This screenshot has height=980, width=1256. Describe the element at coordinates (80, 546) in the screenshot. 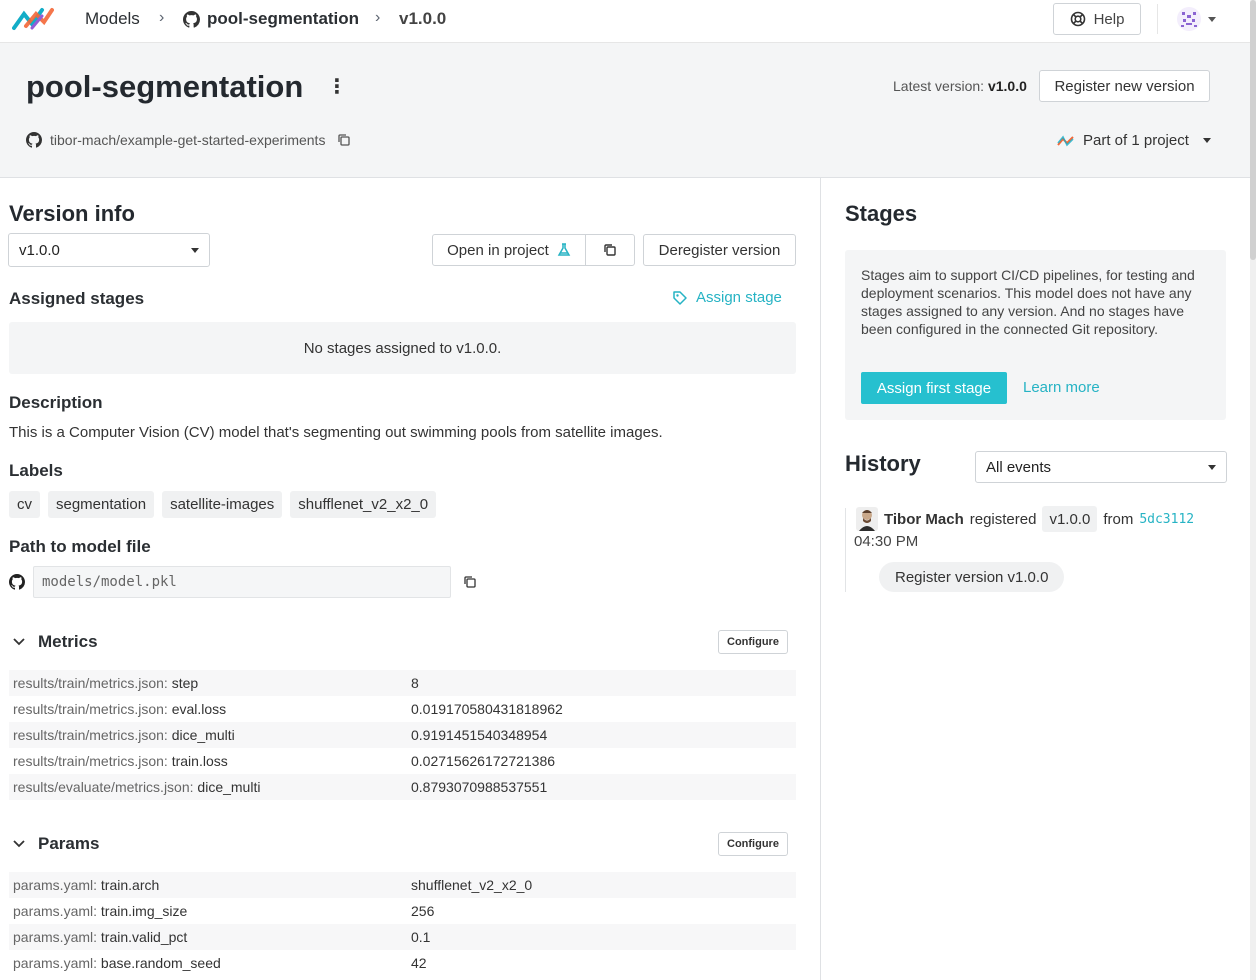

I see `path-title: Path to model file` at that location.